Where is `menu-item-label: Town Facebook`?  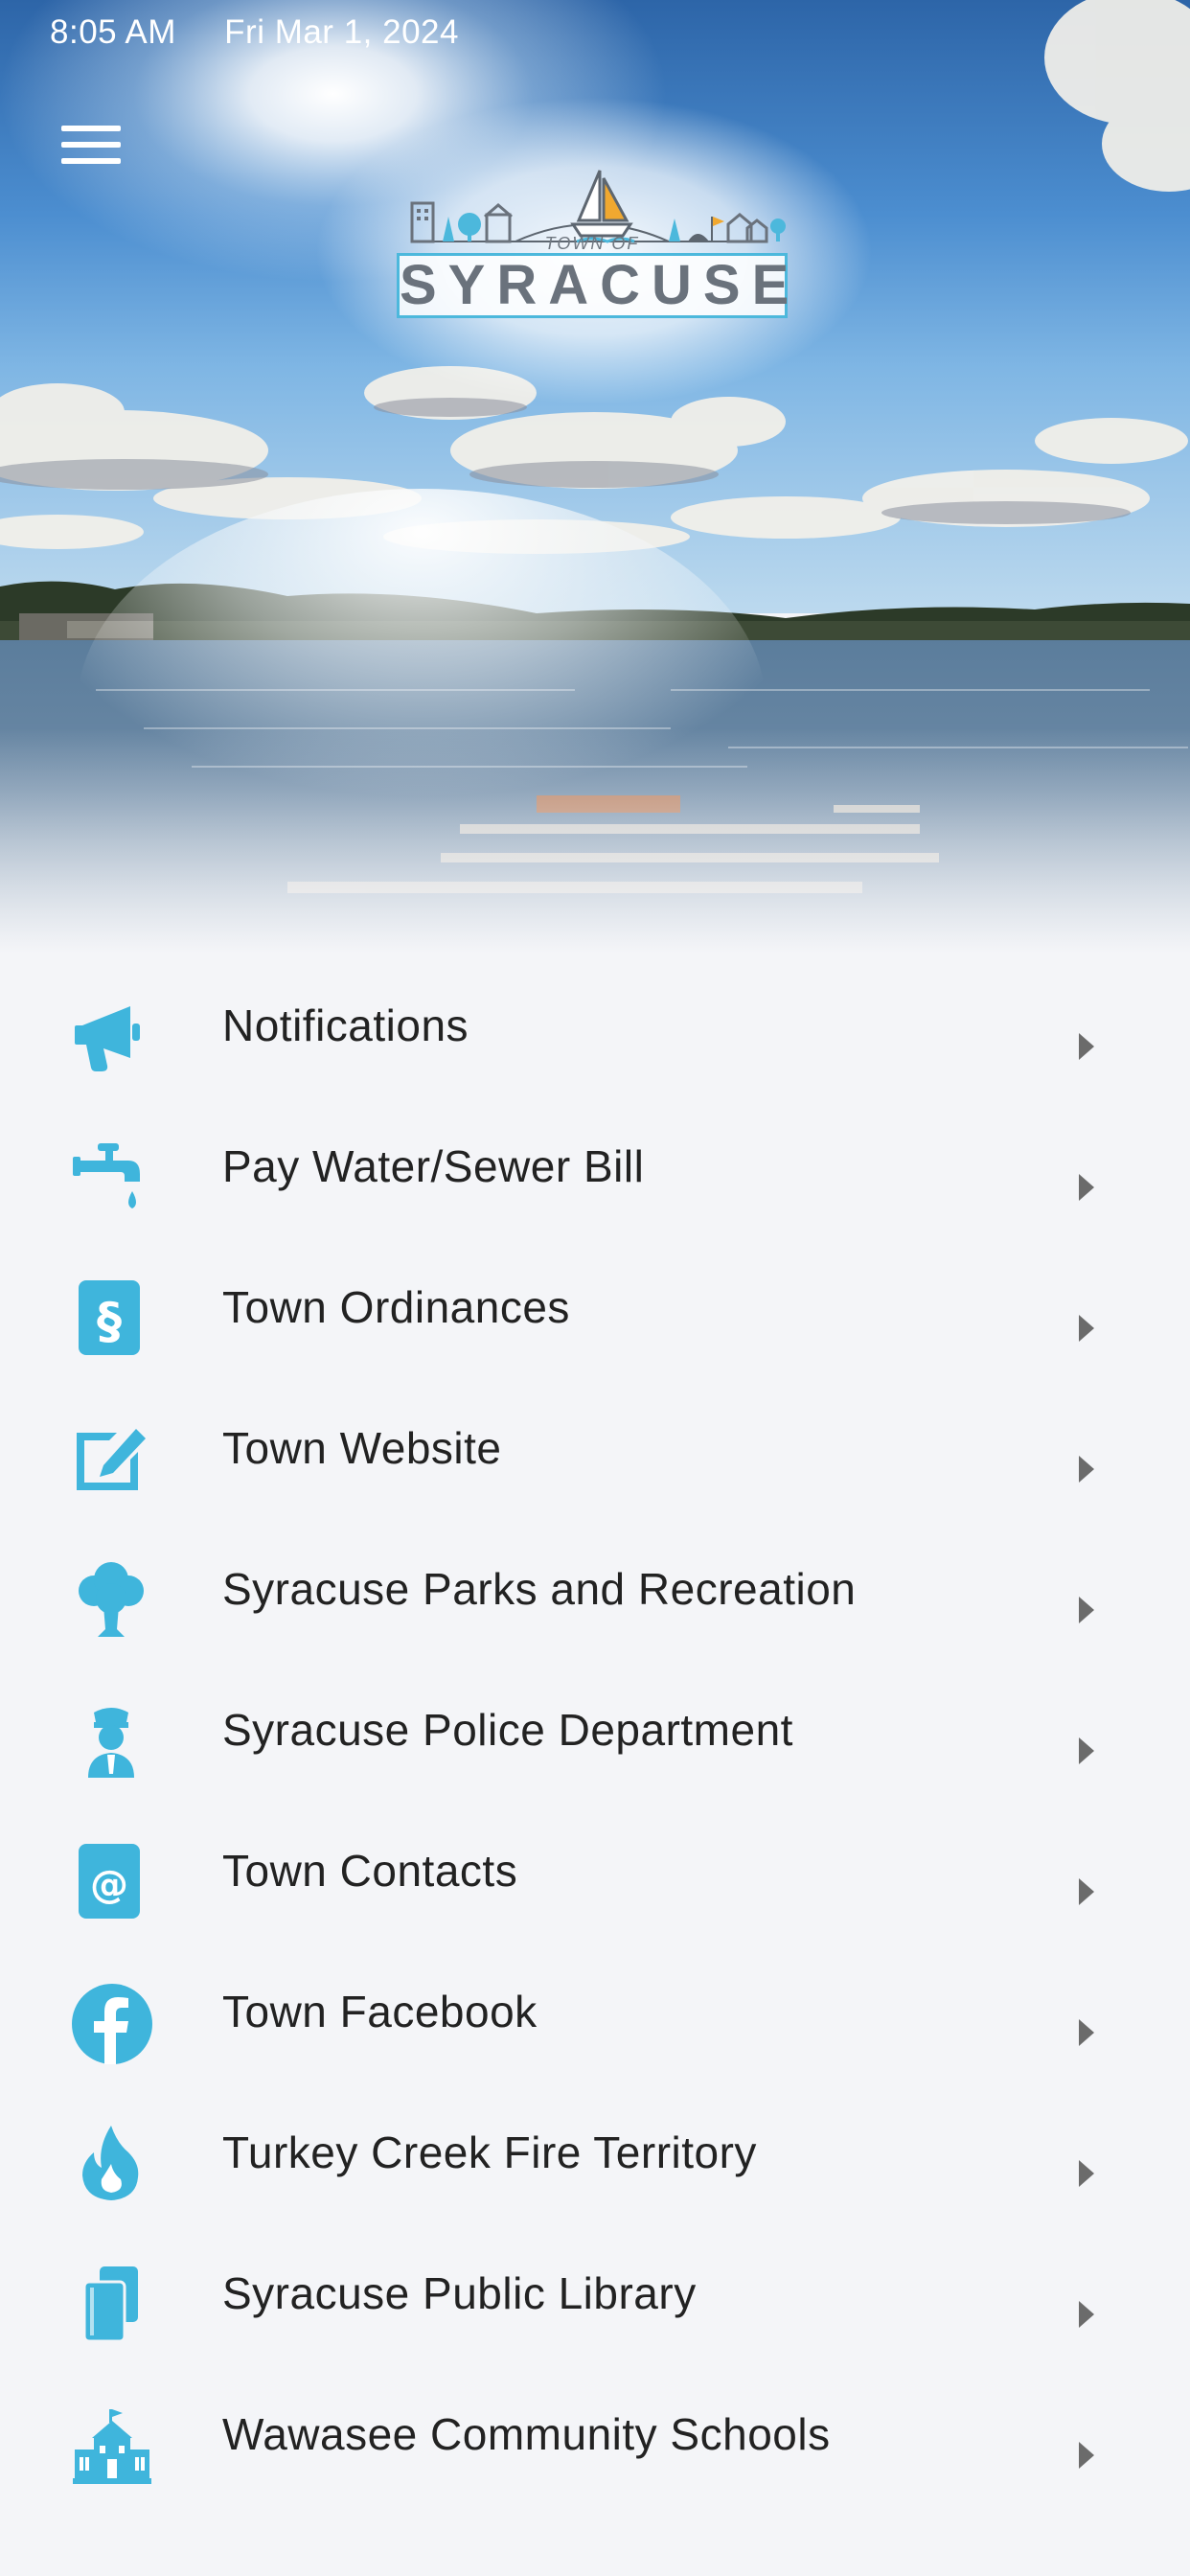 menu-item-label: Town Facebook is located at coordinates (380, 2012).